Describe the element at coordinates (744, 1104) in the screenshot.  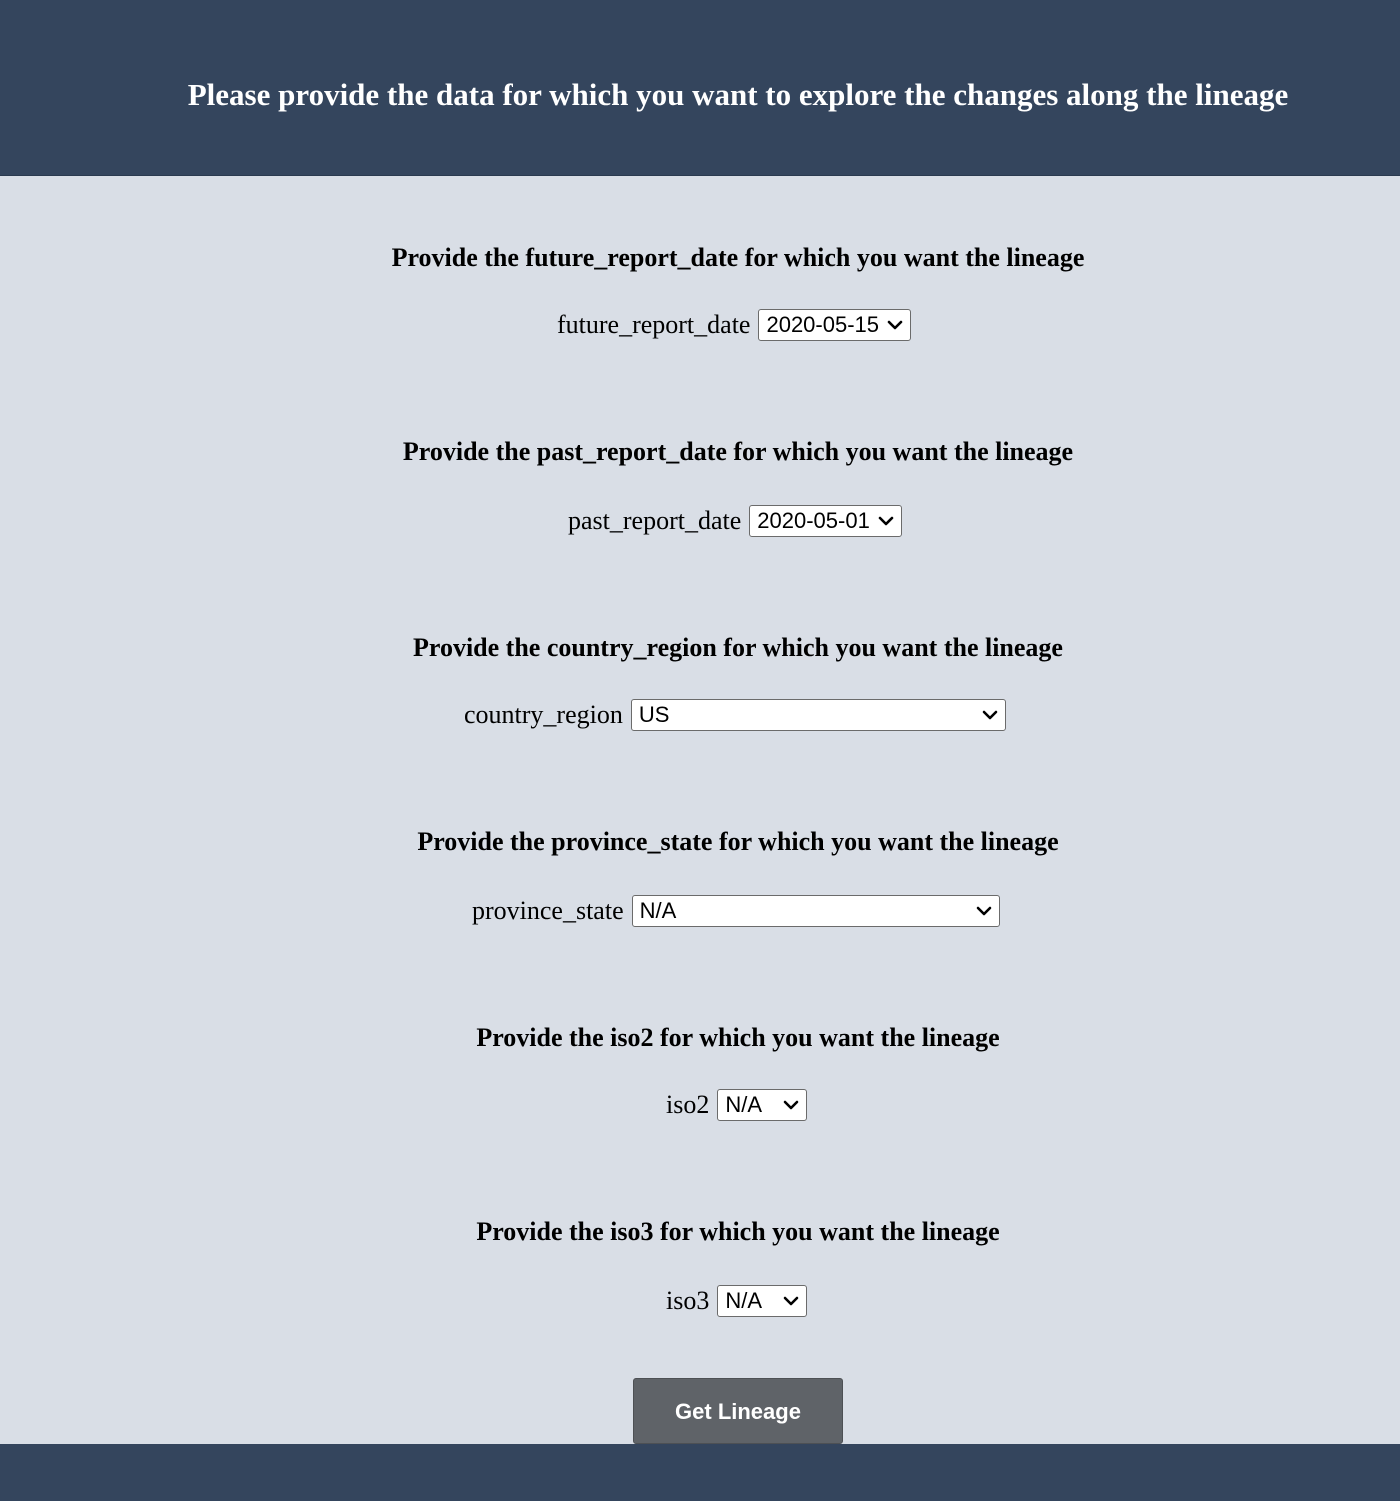
I see `iso2-value: N/A` at that location.